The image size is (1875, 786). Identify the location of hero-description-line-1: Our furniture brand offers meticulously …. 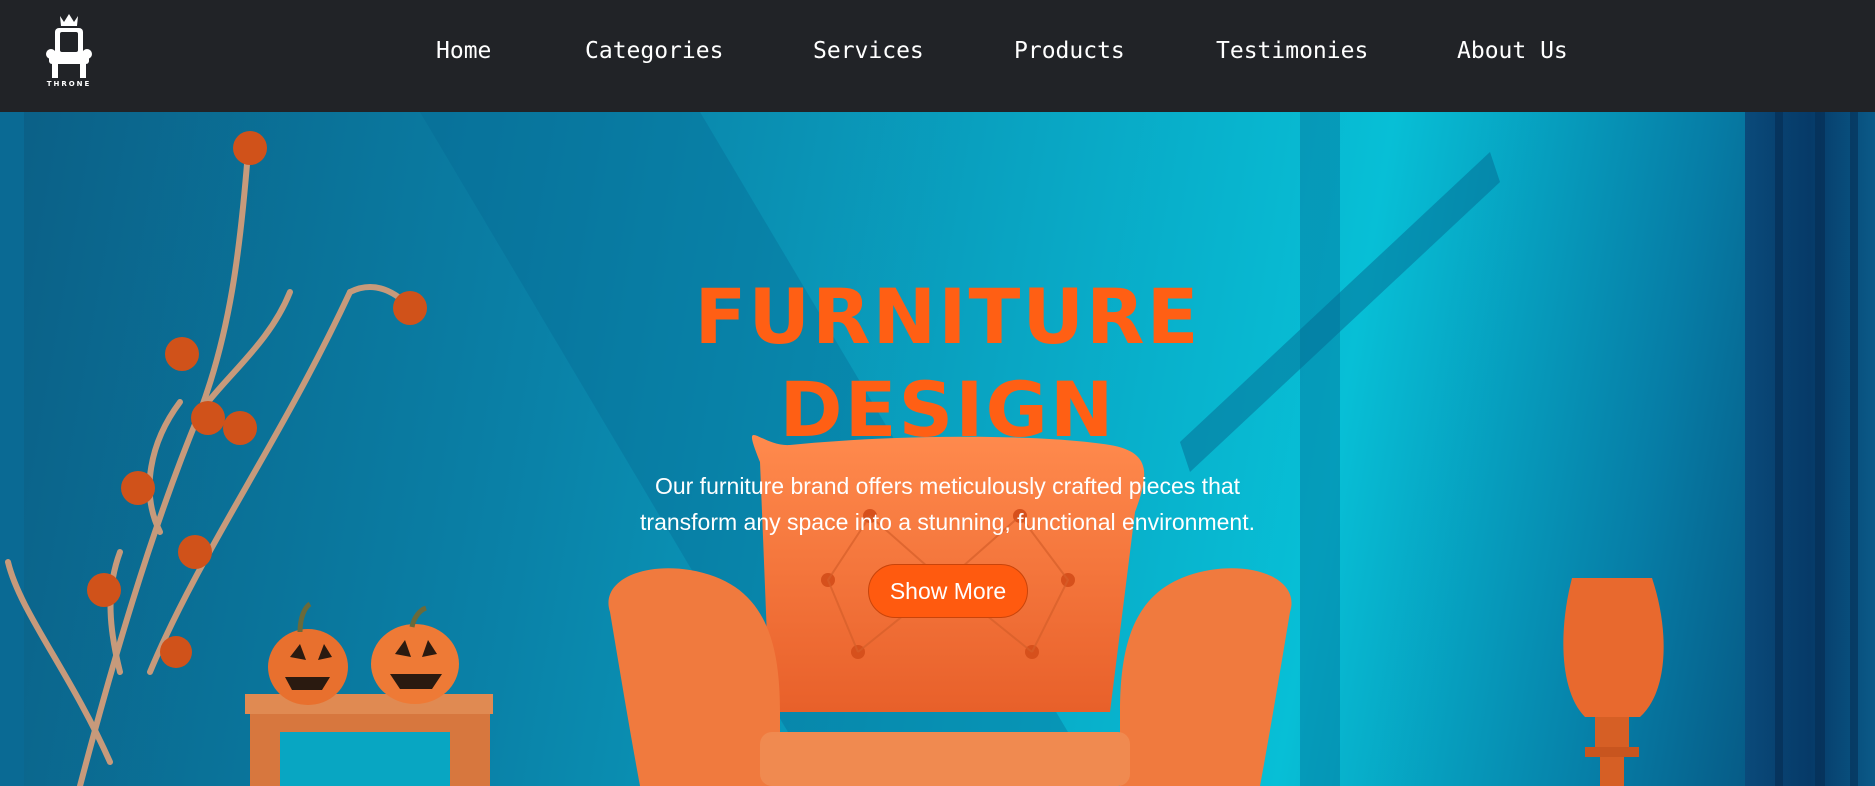
(947, 486).